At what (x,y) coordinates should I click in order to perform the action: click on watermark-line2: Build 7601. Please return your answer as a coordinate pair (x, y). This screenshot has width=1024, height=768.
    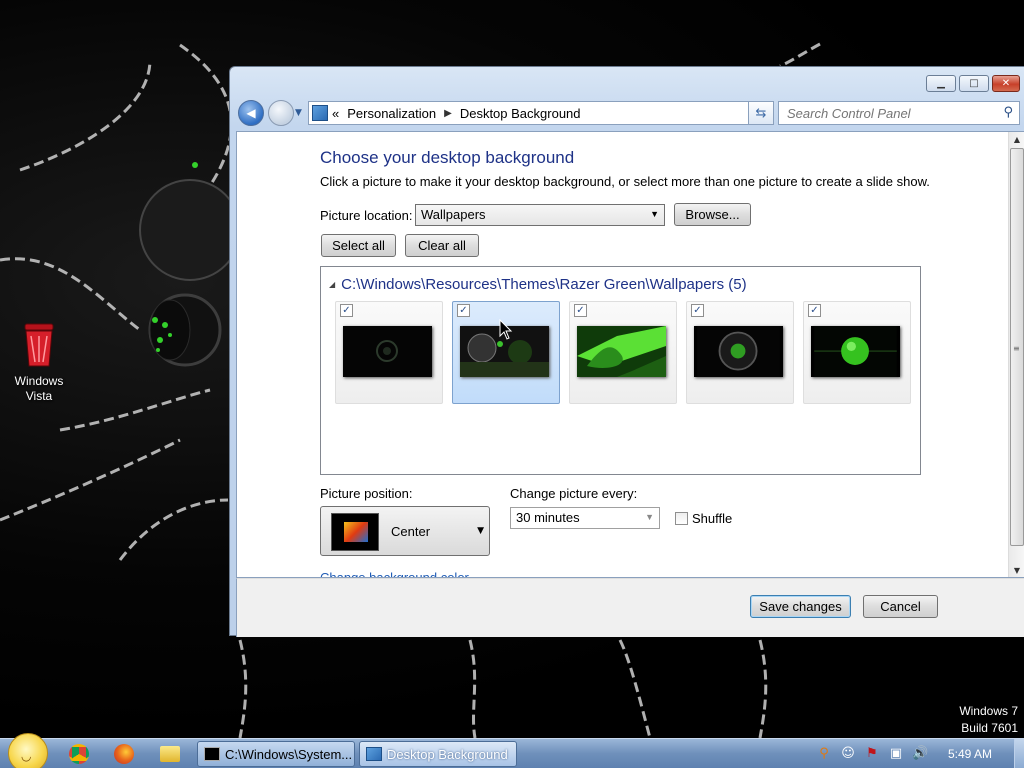
    Looking at the image, I should click on (989, 728).